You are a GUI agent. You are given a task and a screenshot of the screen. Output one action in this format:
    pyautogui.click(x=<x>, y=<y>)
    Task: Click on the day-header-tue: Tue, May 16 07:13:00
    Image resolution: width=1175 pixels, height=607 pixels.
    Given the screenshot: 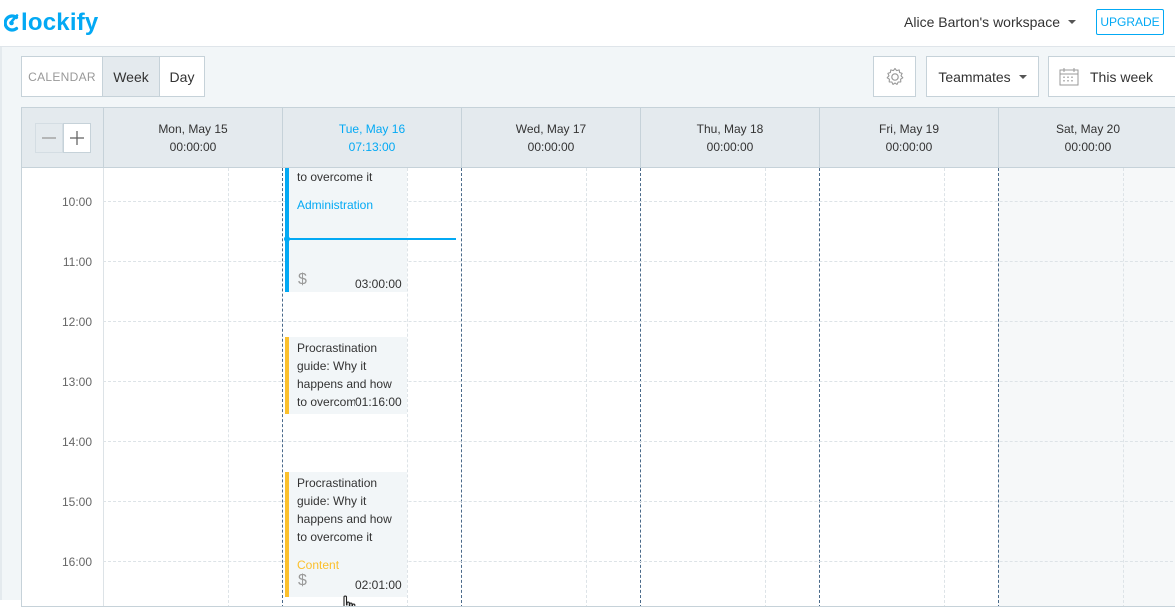 What is the action you would take?
    pyautogui.click(x=371, y=138)
    